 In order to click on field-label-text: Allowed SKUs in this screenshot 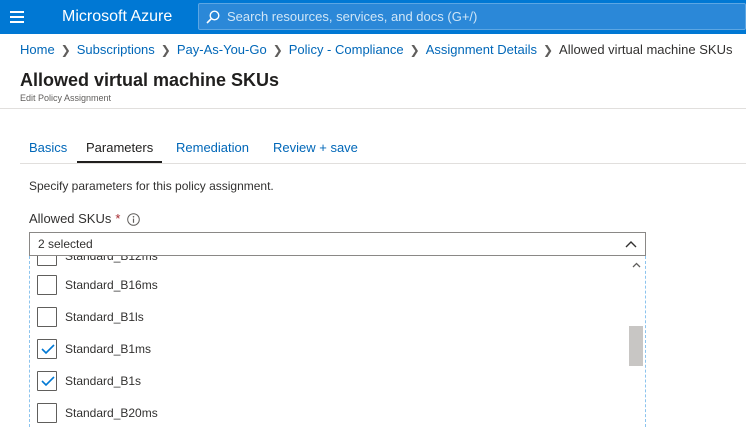, I will do `click(70, 218)`.